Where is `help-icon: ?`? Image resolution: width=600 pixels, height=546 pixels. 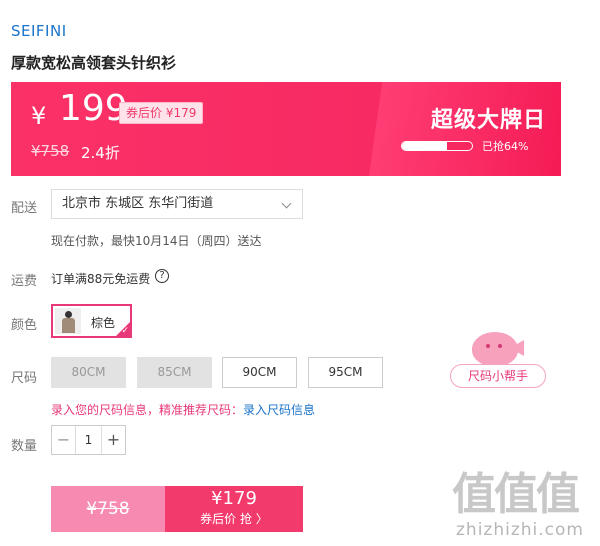 help-icon: ? is located at coordinates (162, 276).